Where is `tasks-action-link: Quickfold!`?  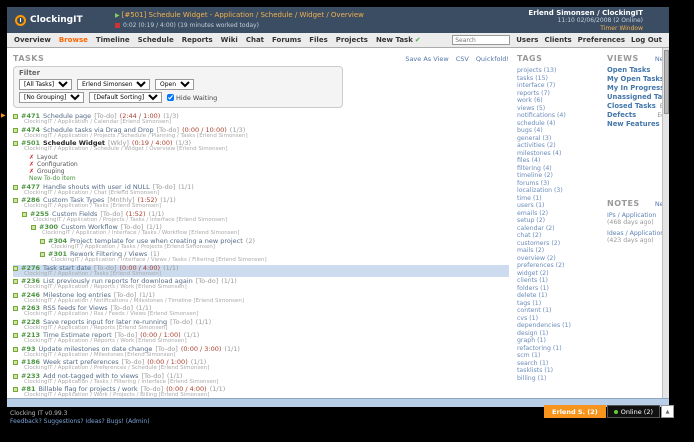
tasks-action-link: Quickfold! is located at coordinates (492, 59).